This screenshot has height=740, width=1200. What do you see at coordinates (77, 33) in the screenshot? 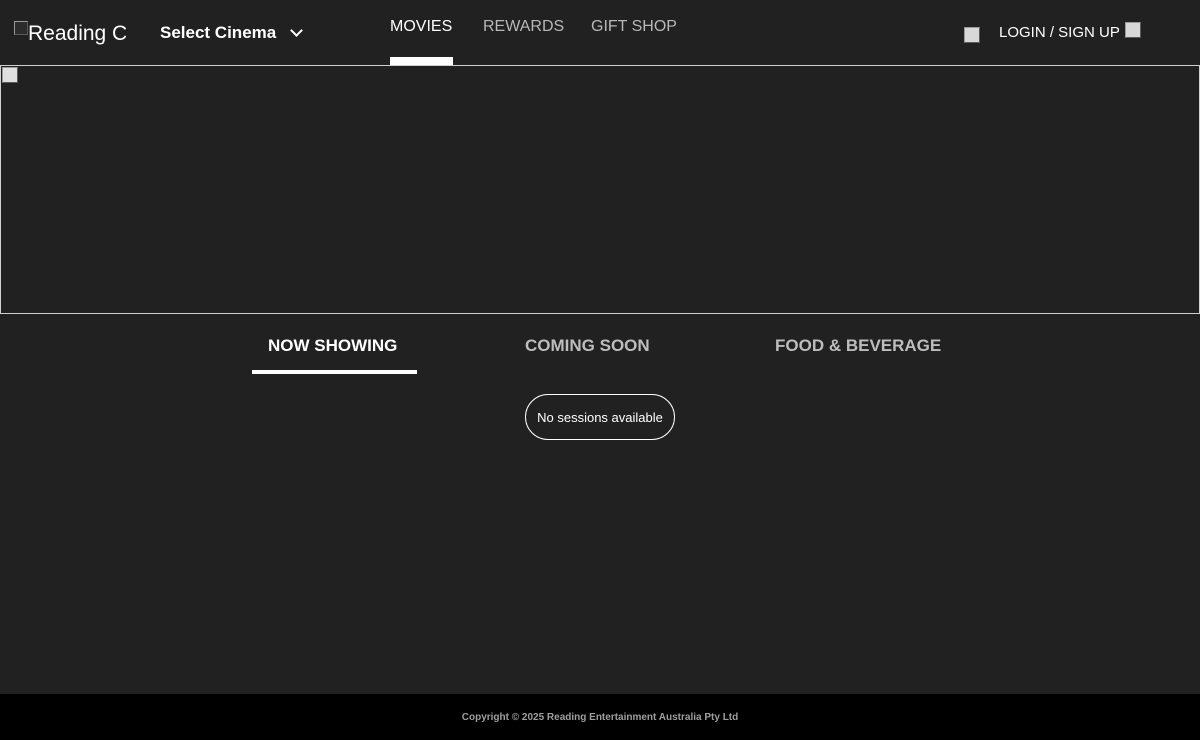
I see `logo-alt-text: Reading C` at bounding box center [77, 33].